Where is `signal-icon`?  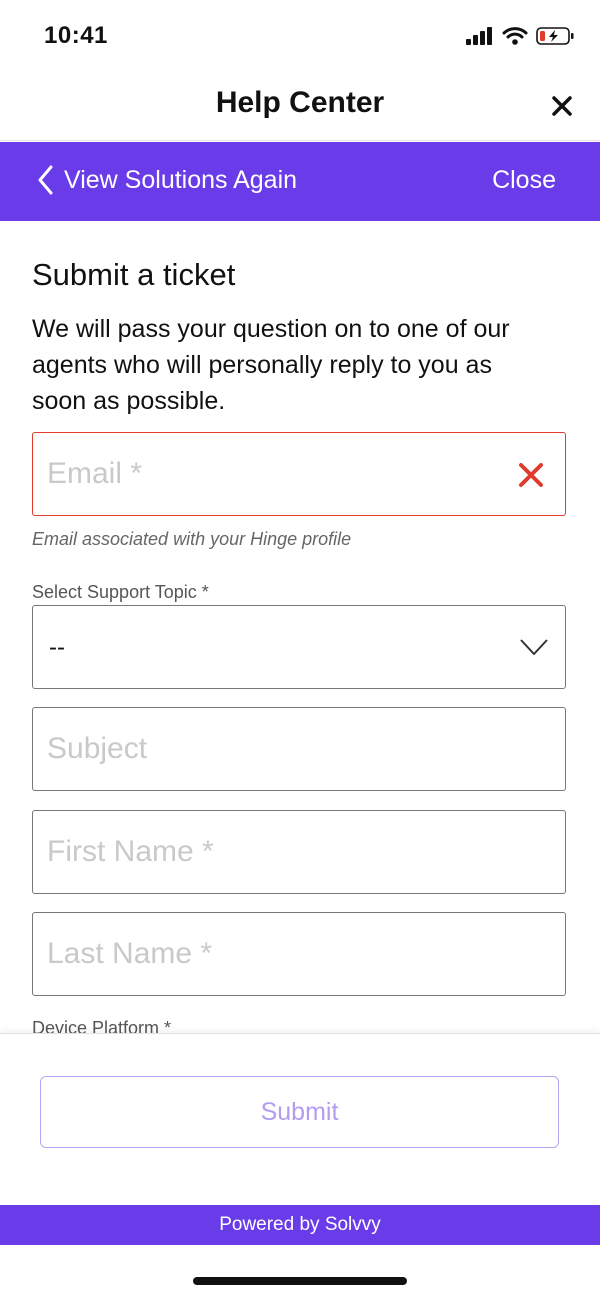 signal-icon is located at coordinates (479, 36).